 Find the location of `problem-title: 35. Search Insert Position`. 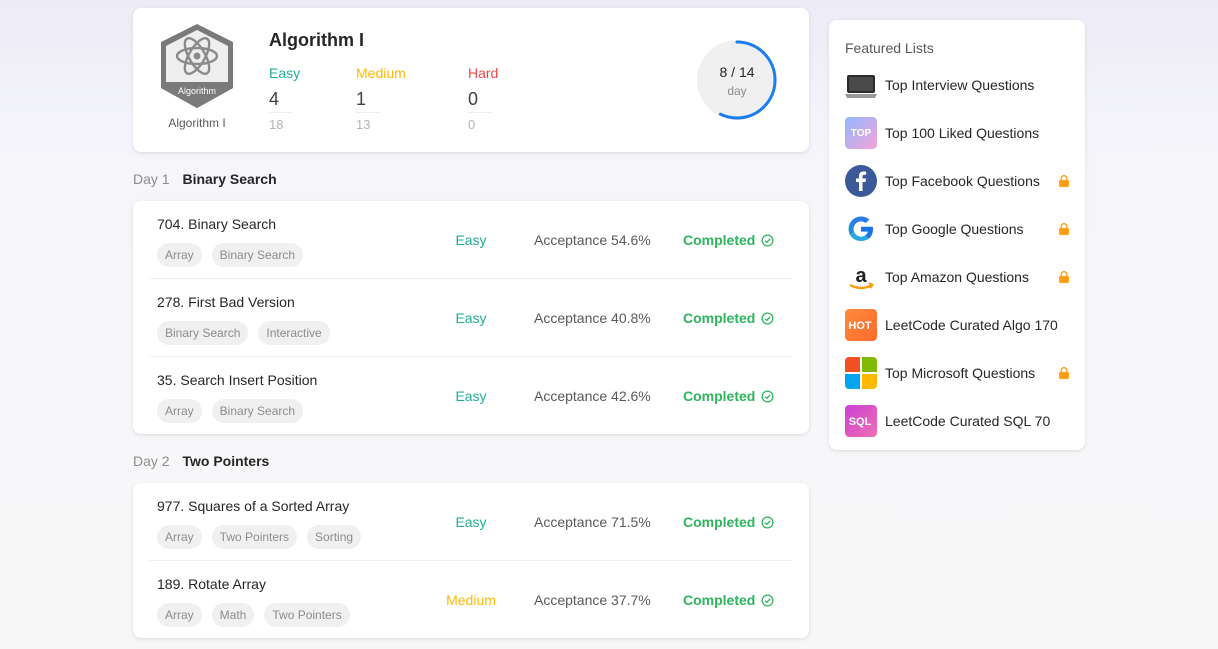

problem-title: 35. Search Insert Position is located at coordinates (237, 380).